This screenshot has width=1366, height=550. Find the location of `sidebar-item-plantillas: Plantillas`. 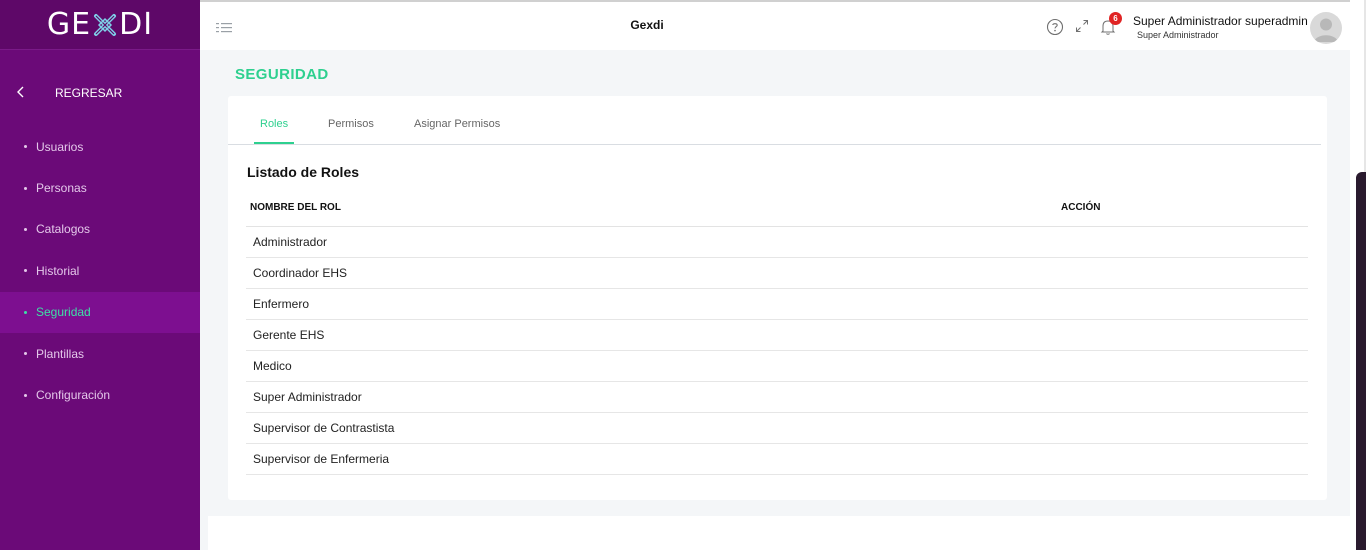

sidebar-item-plantillas: Plantillas is located at coordinates (100, 353).